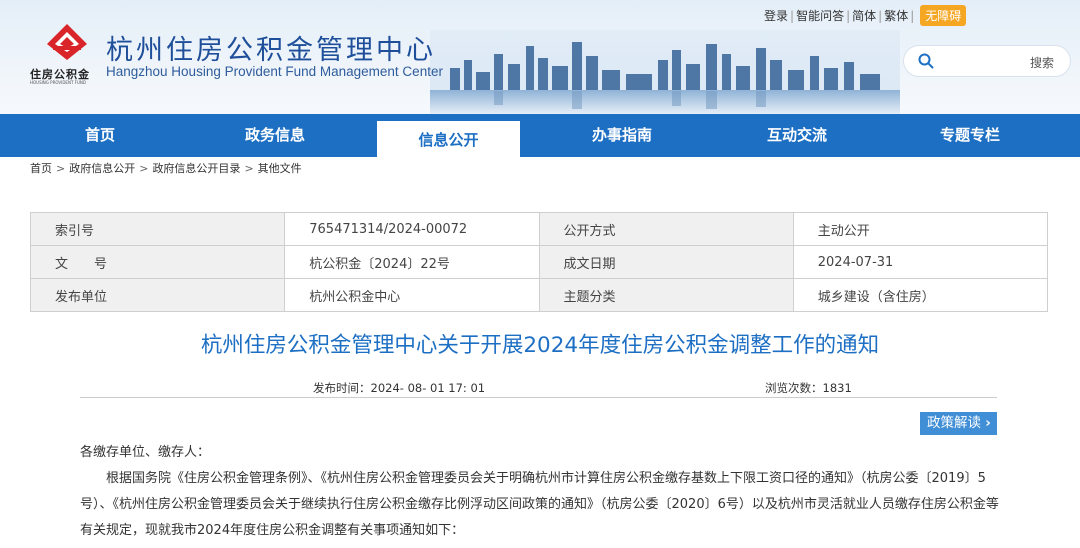  I want to click on publish-time: 发布时间：2024- 08- 01 17: 01, so click(399, 388).